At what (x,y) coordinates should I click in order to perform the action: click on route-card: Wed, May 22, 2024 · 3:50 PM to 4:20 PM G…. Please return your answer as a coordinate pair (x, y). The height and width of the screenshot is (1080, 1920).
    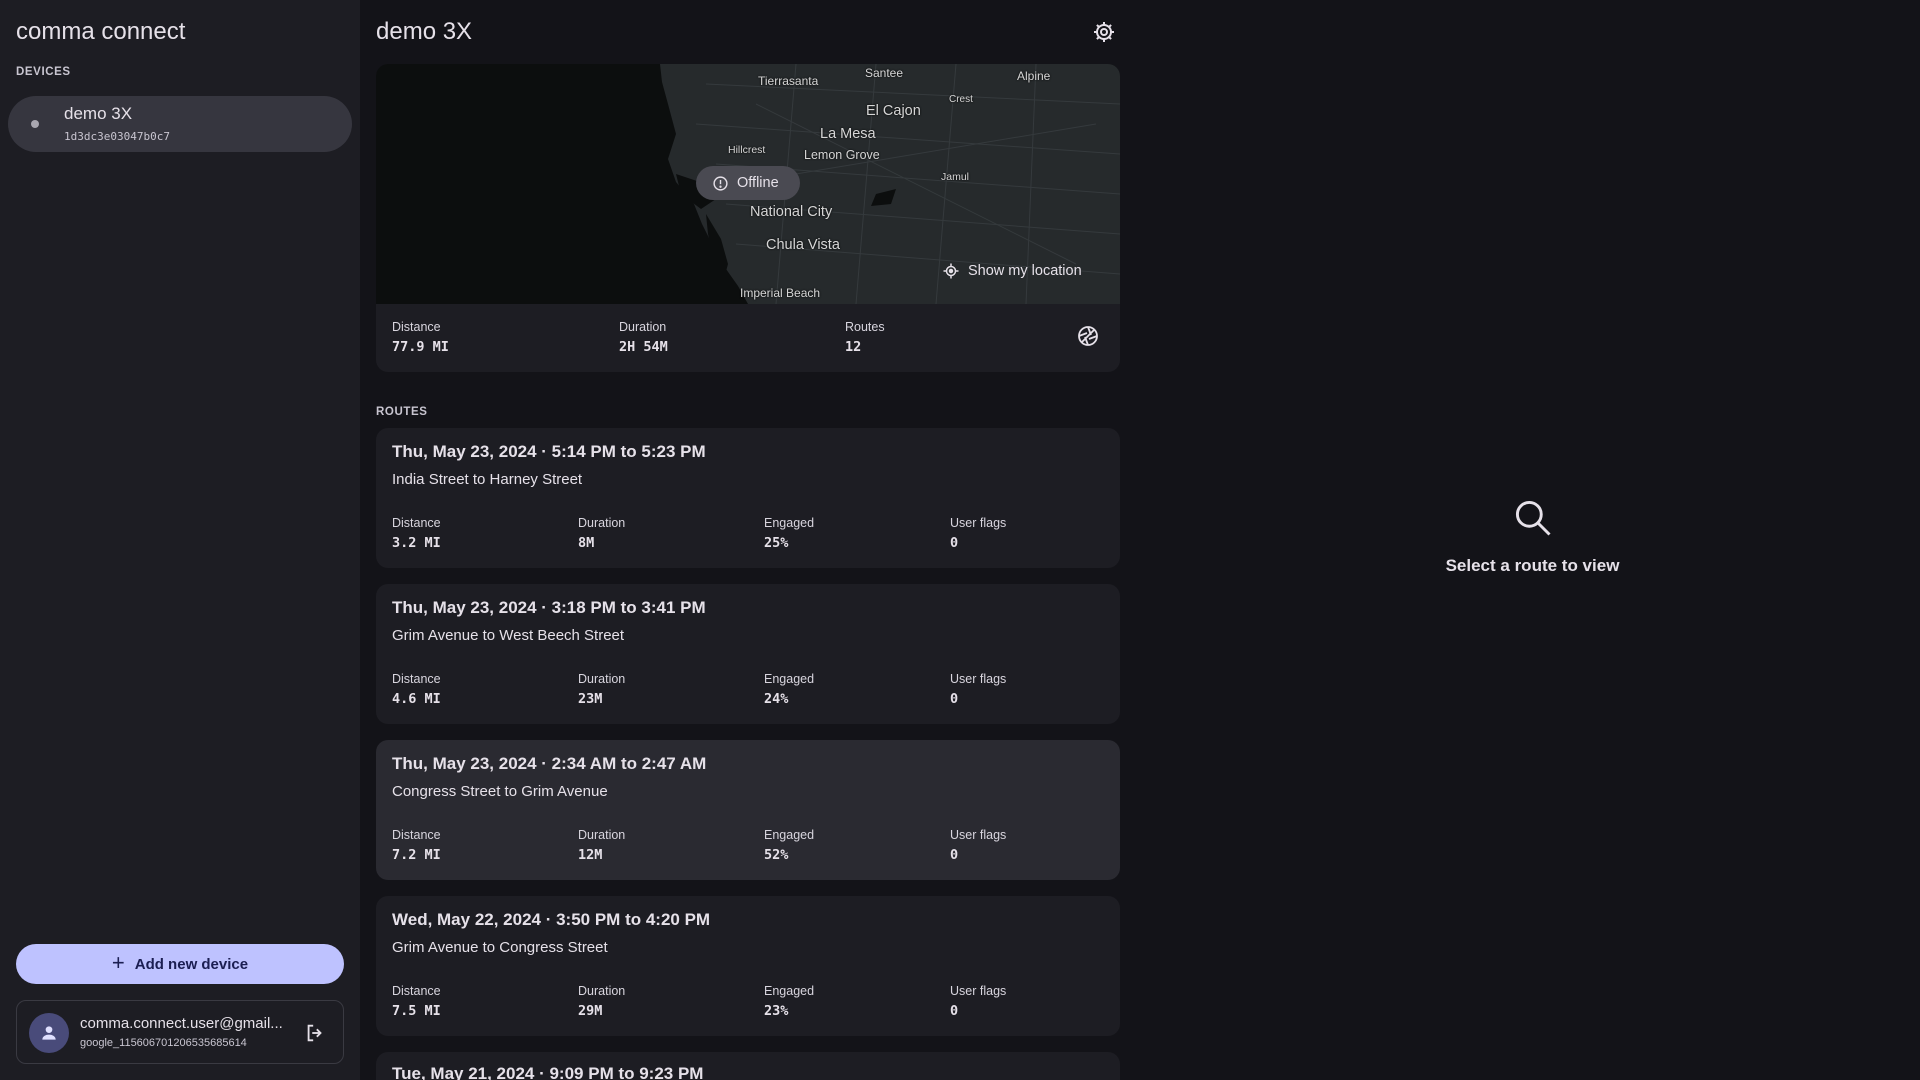
    Looking at the image, I should click on (748, 966).